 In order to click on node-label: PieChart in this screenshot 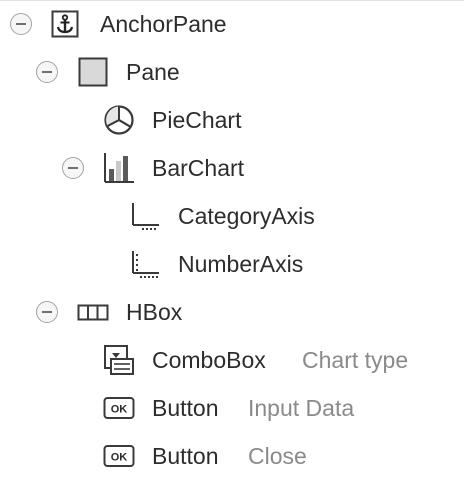, I will do `click(197, 120)`.